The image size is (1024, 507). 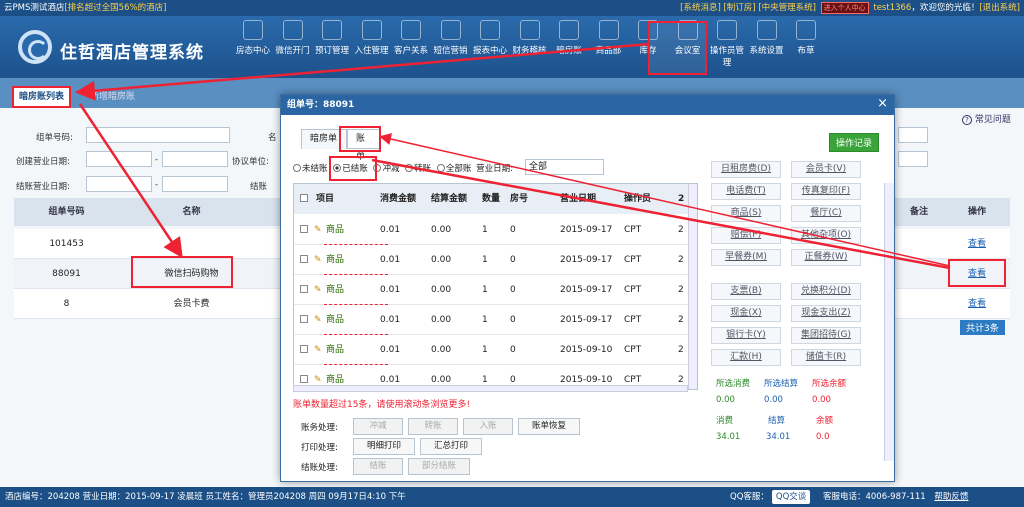 I want to click on bill-cell-op: CPT, so click(x=633, y=230).